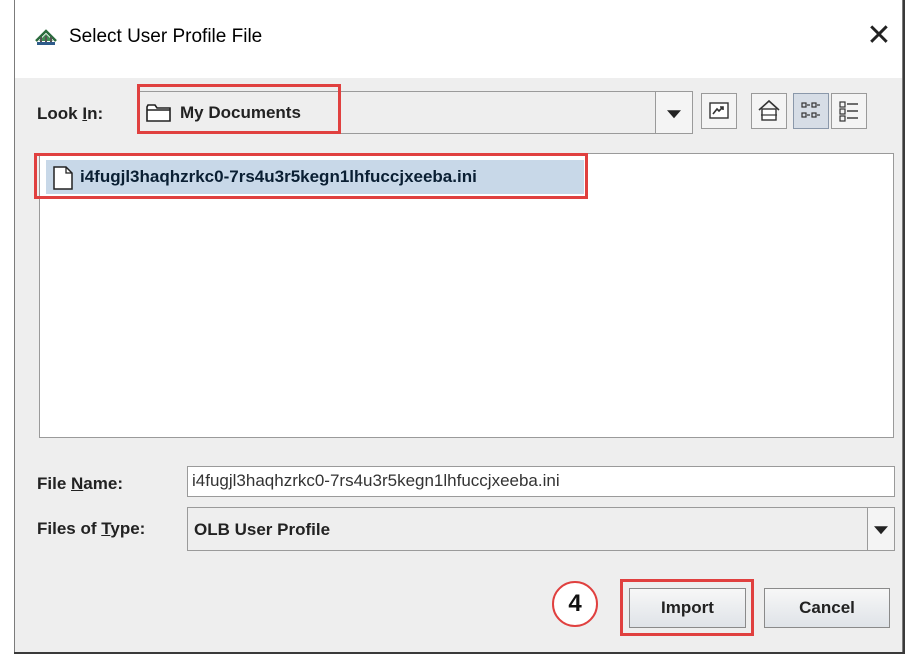  I want to click on home-button, so click(769, 111).